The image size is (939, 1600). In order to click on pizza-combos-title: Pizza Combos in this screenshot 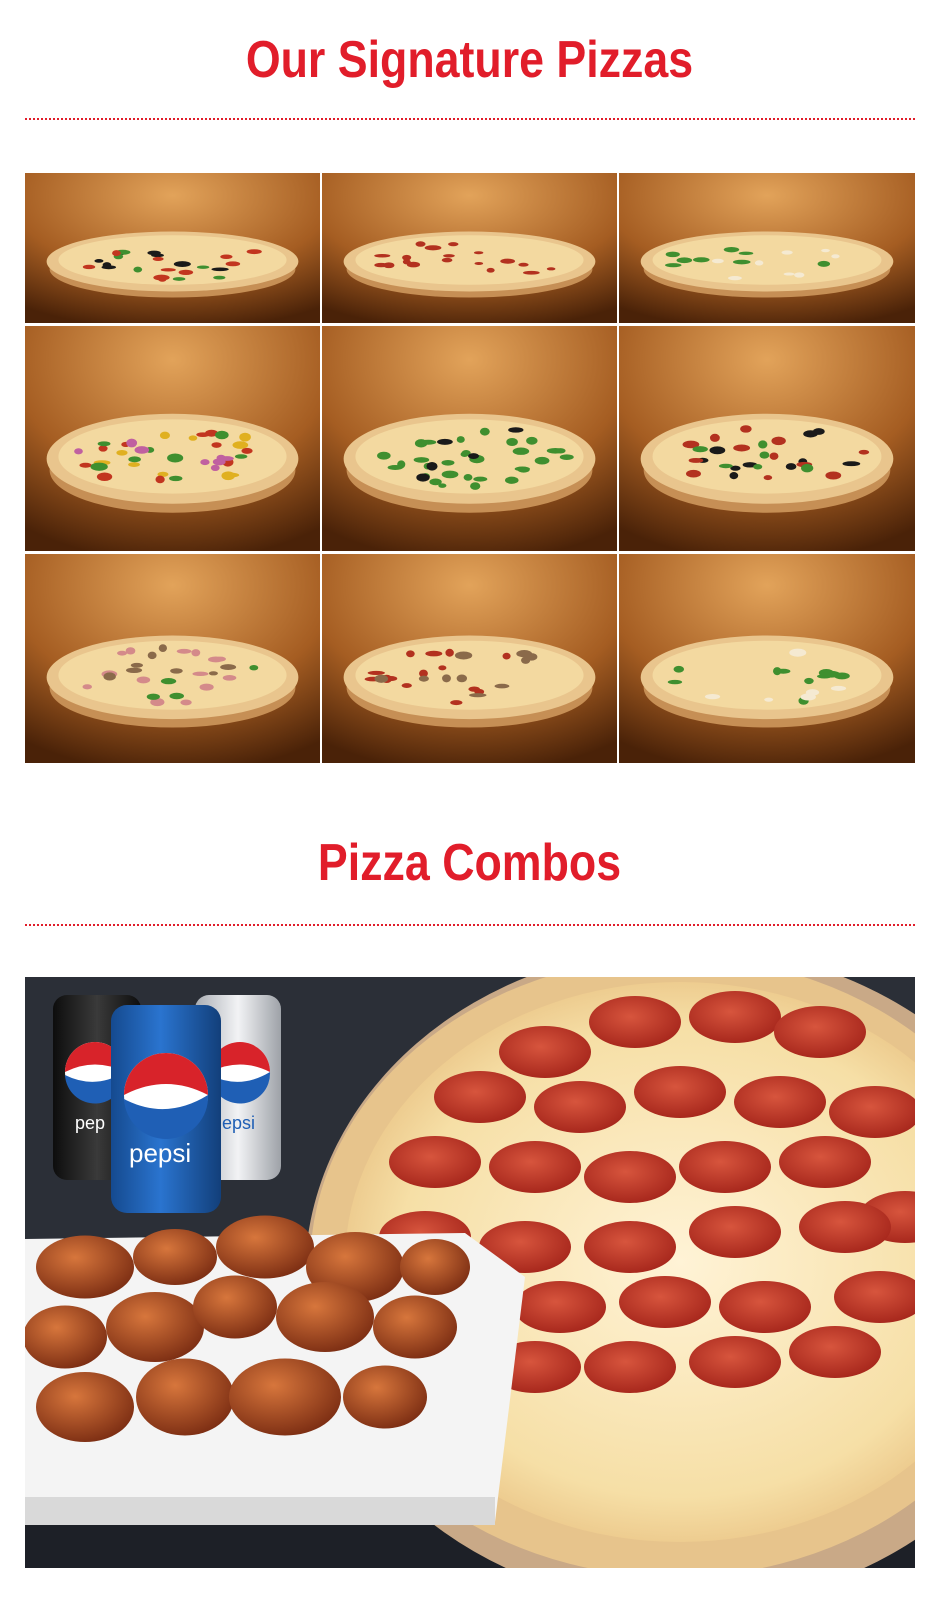, I will do `click(469, 863)`.